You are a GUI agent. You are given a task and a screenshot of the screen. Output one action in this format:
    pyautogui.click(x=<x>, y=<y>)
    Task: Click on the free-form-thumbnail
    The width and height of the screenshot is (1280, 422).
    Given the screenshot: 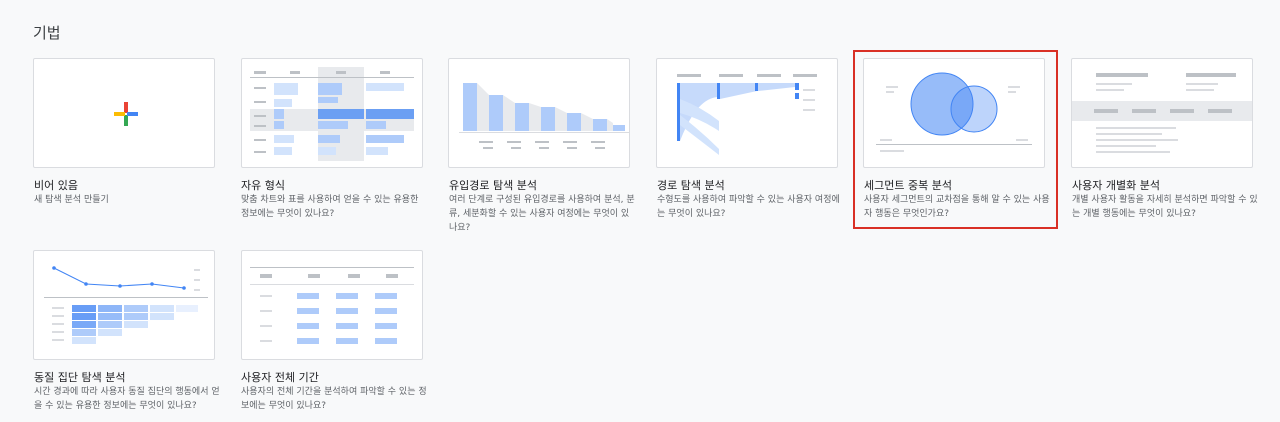 What is the action you would take?
    pyautogui.click(x=332, y=114)
    